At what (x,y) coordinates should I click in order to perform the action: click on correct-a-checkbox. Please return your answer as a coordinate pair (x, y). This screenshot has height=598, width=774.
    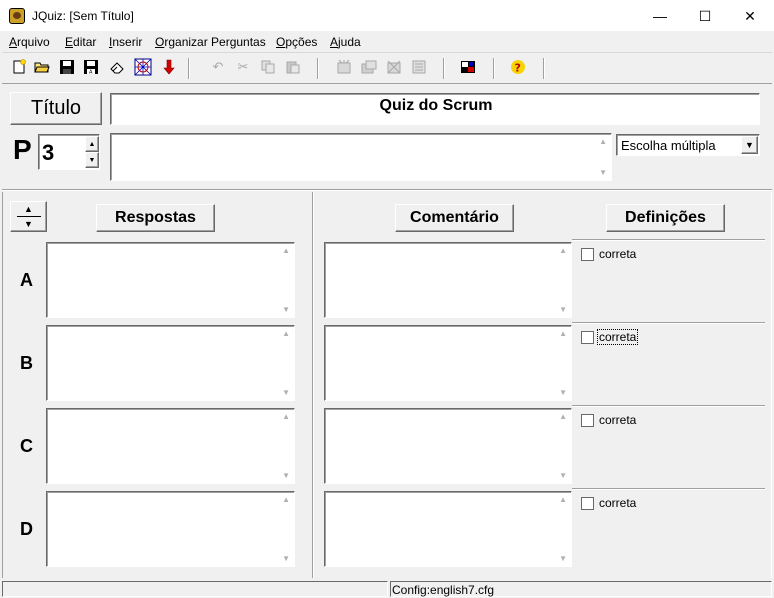
    Looking at the image, I should click on (587, 254).